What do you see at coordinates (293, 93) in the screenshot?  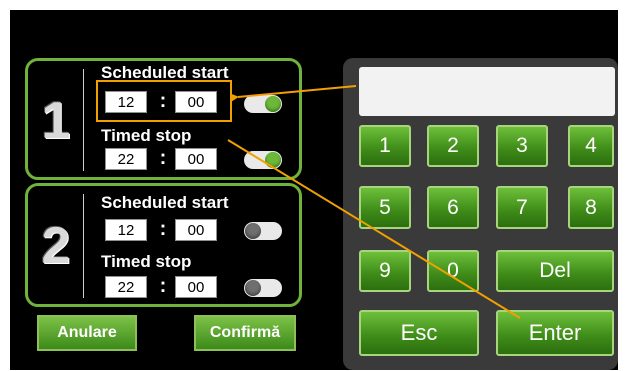 I see `pointer-line-to-display` at bounding box center [293, 93].